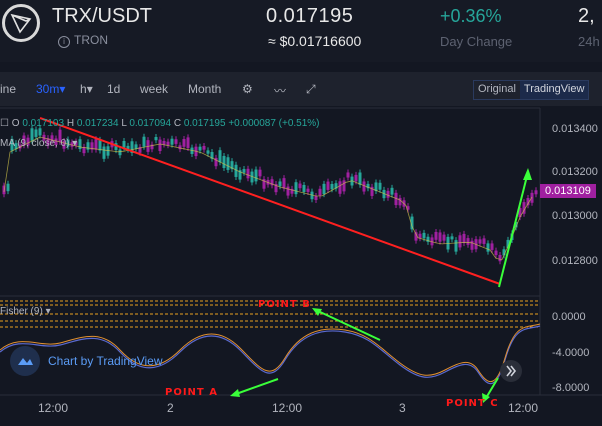 The width and height of the screenshot is (602, 426). Describe the element at coordinates (86, 361) in the screenshot. I see `tradingview-branding: Chart by TradingView` at that location.